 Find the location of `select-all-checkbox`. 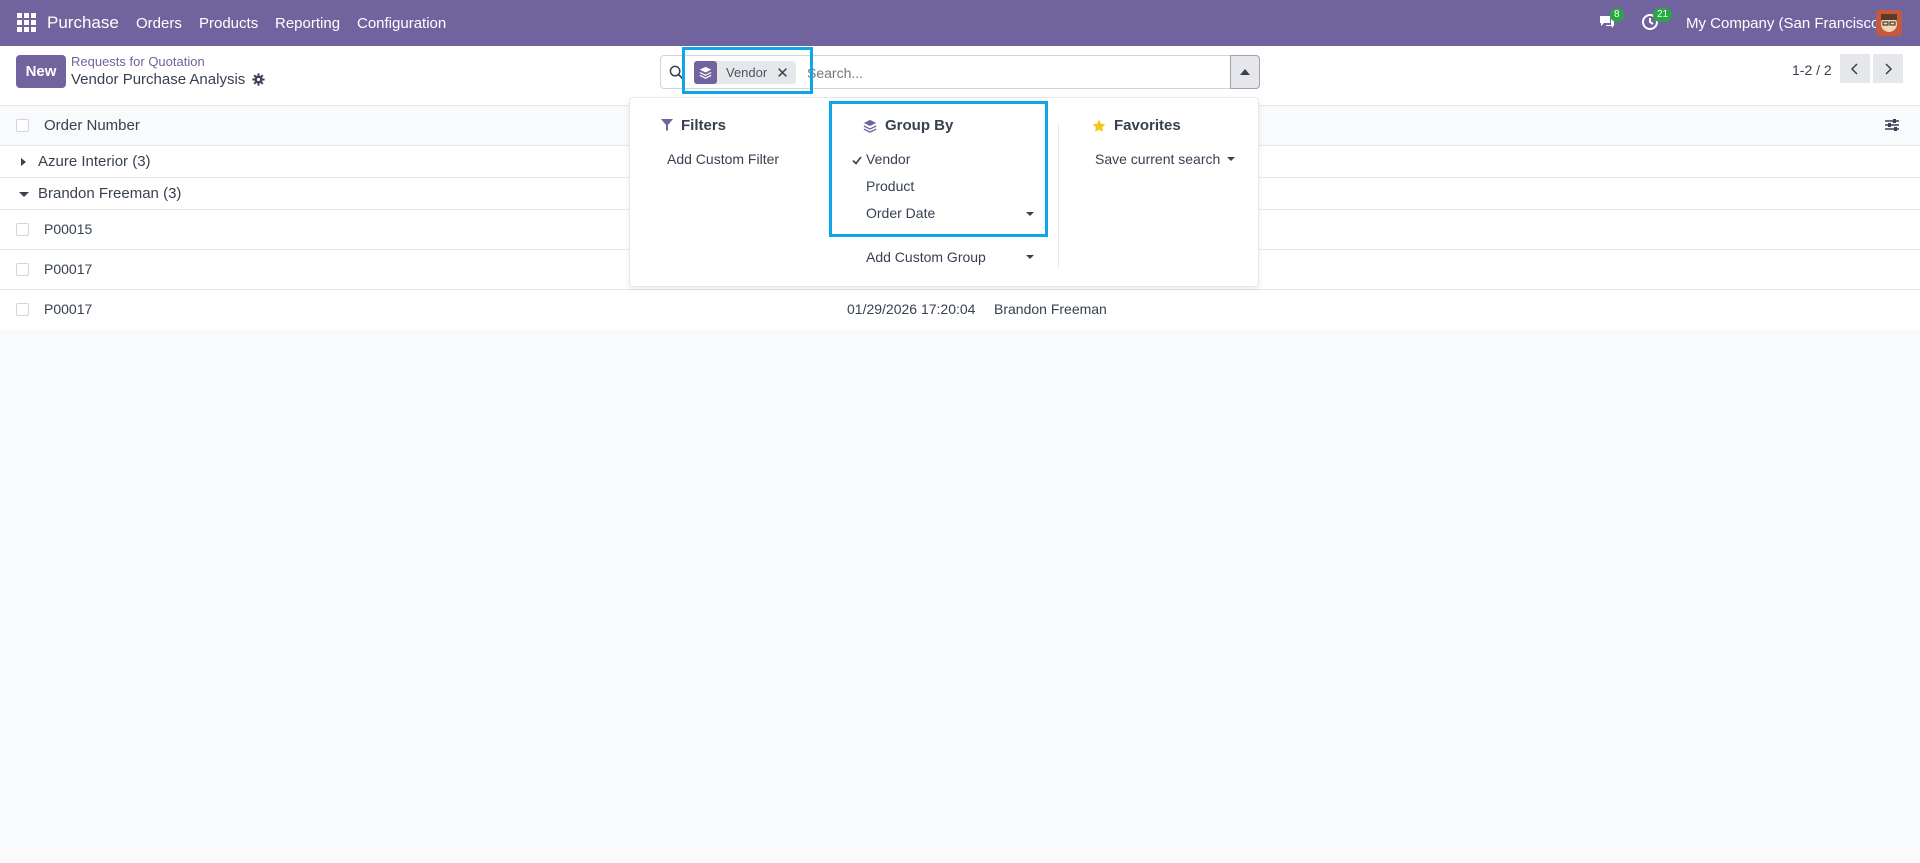

select-all-checkbox is located at coordinates (22, 125).